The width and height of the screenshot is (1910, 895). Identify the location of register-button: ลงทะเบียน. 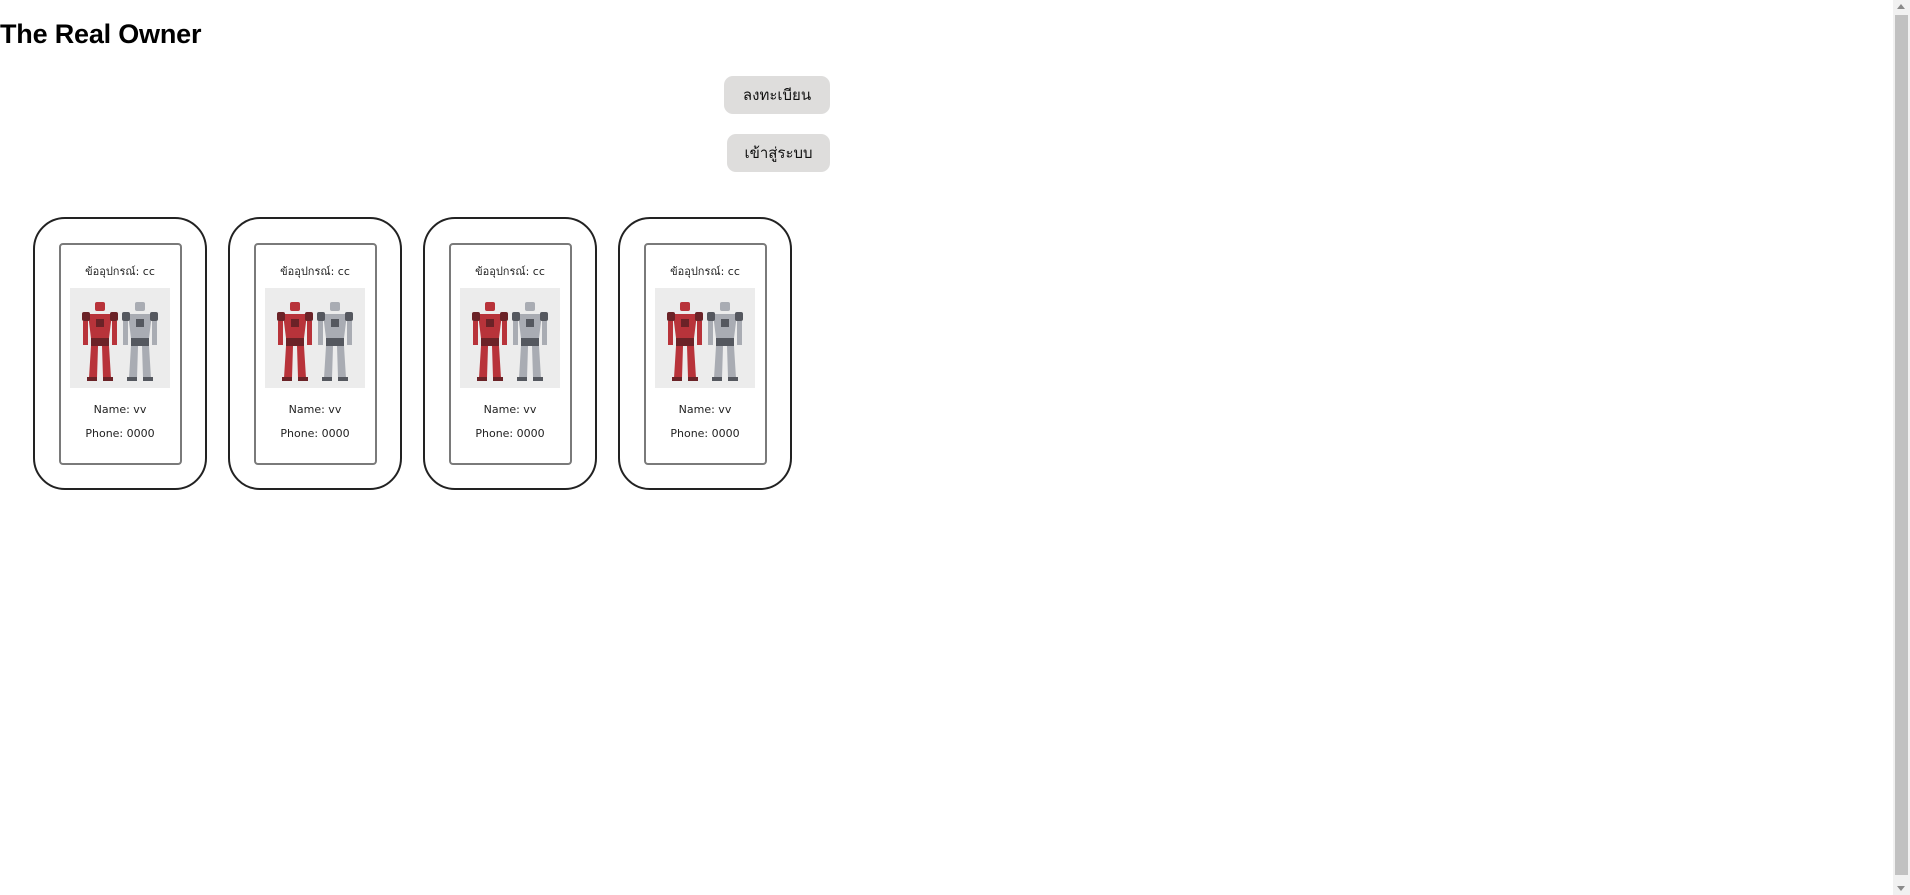
(777, 95).